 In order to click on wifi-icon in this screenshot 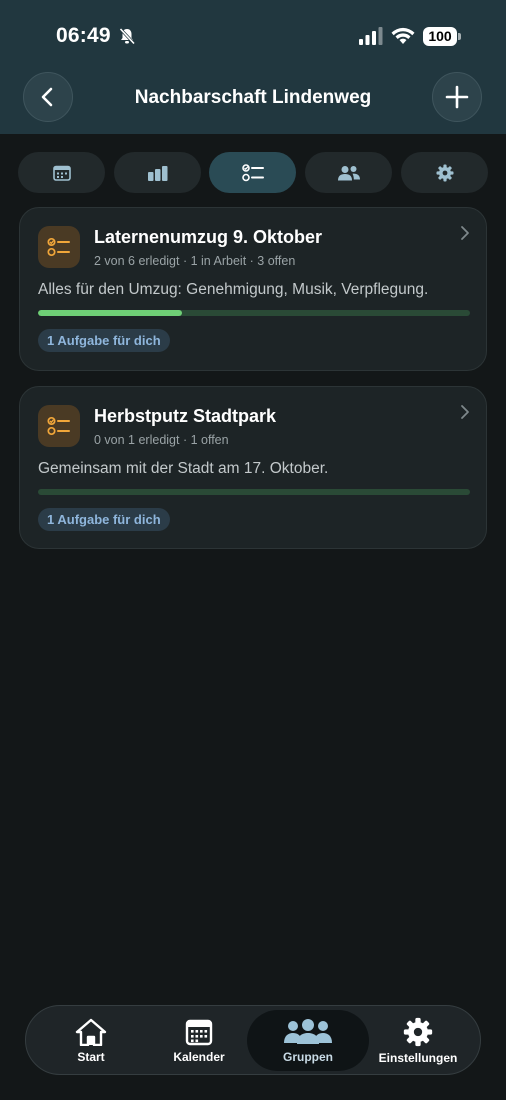, I will do `click(403, 35)`.